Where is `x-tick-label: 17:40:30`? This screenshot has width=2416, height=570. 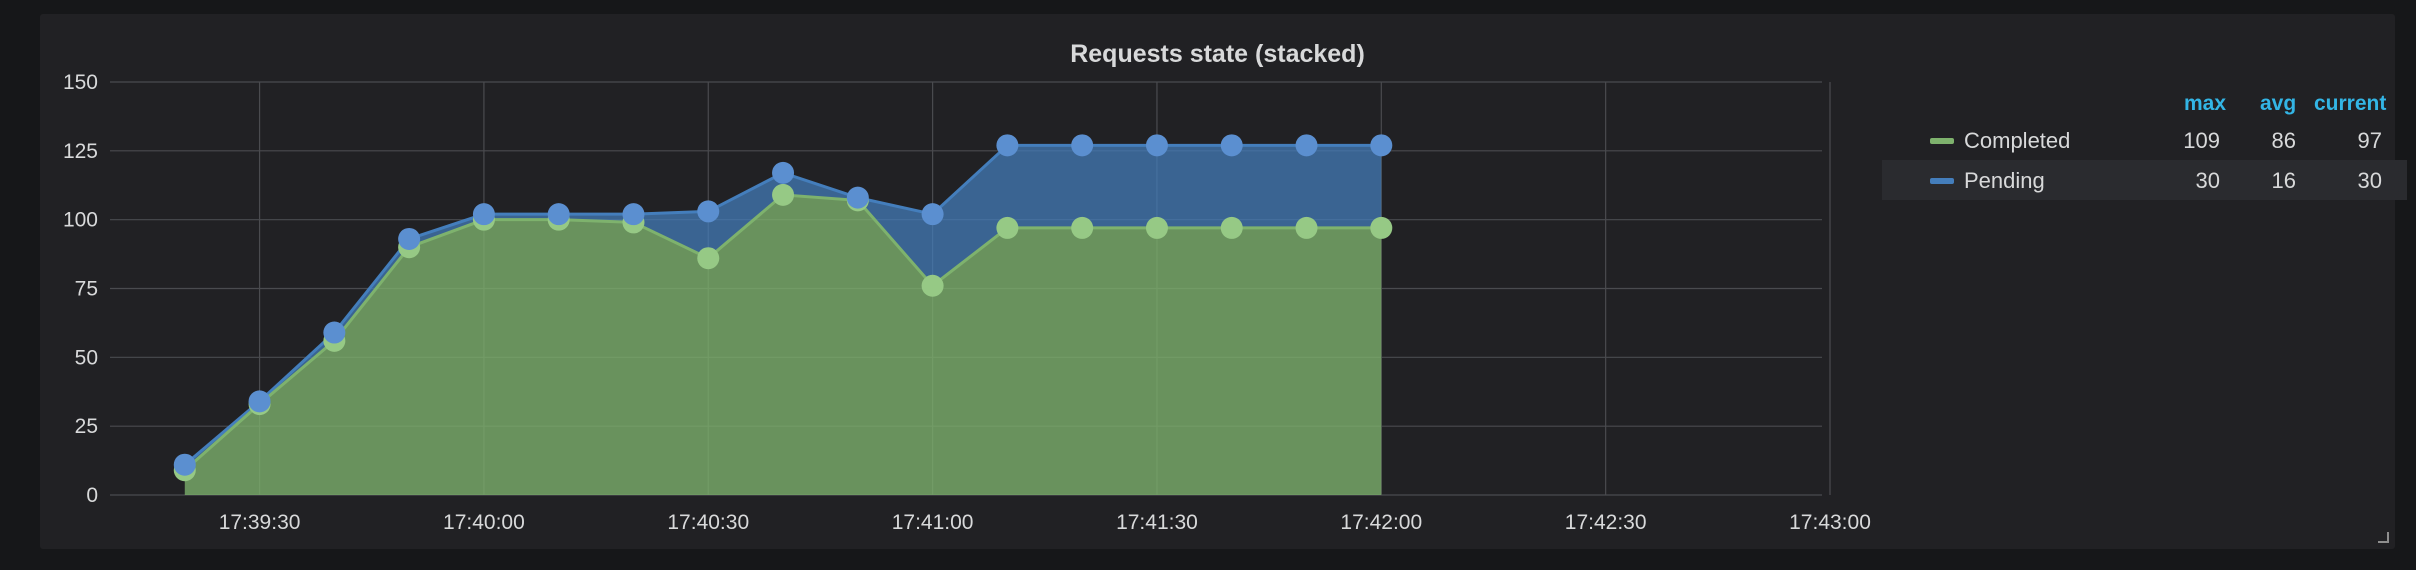
x-tick-label: 17:40:30 is located at coordinates (708, 522).